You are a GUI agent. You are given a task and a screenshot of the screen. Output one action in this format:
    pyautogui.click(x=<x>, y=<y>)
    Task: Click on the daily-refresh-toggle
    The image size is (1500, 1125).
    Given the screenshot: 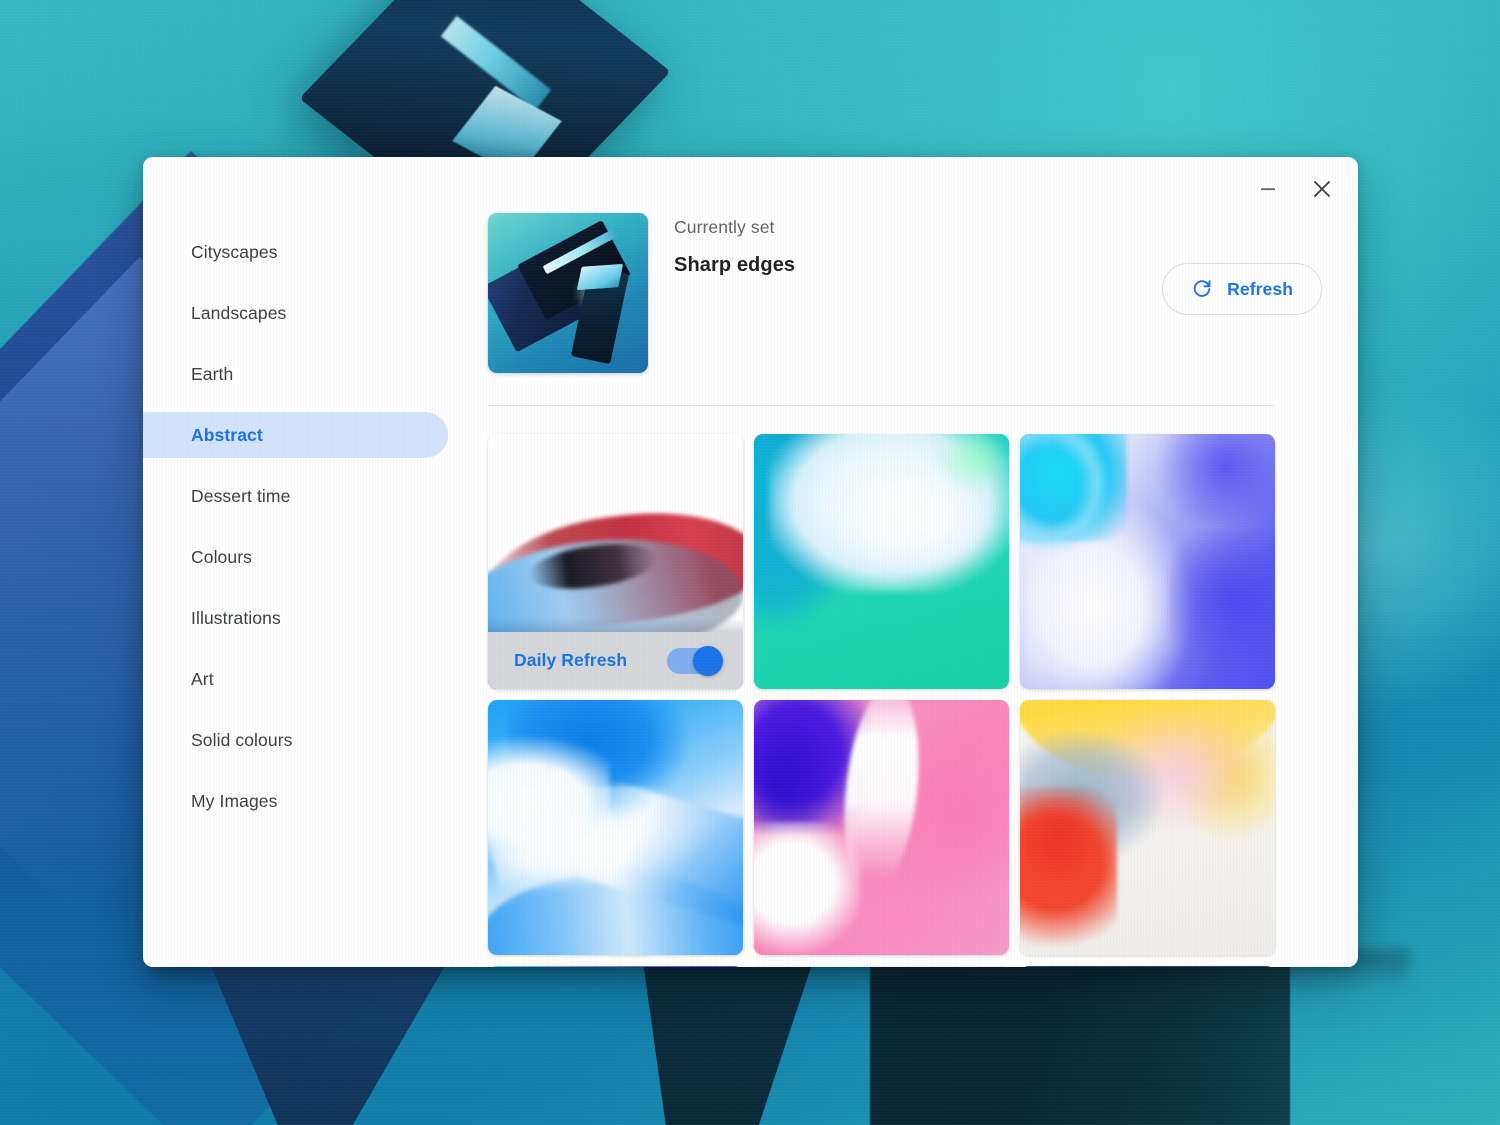 What is the action you would take?
    pyautogui.click(x=695, y=660)
    